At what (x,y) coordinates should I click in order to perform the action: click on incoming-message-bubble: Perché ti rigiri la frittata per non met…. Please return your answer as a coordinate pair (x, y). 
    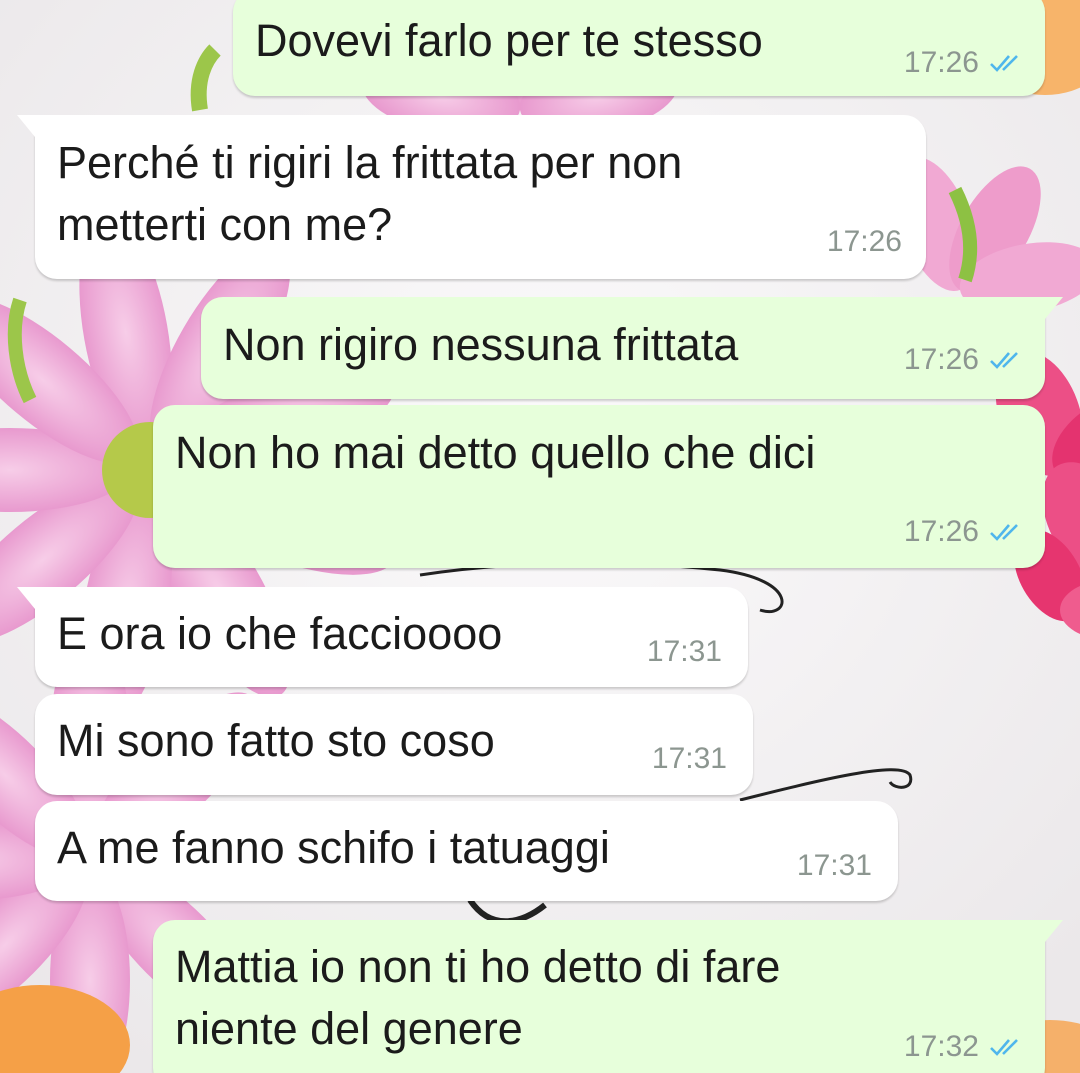
    Looking at the image, I should click on (471, 197).